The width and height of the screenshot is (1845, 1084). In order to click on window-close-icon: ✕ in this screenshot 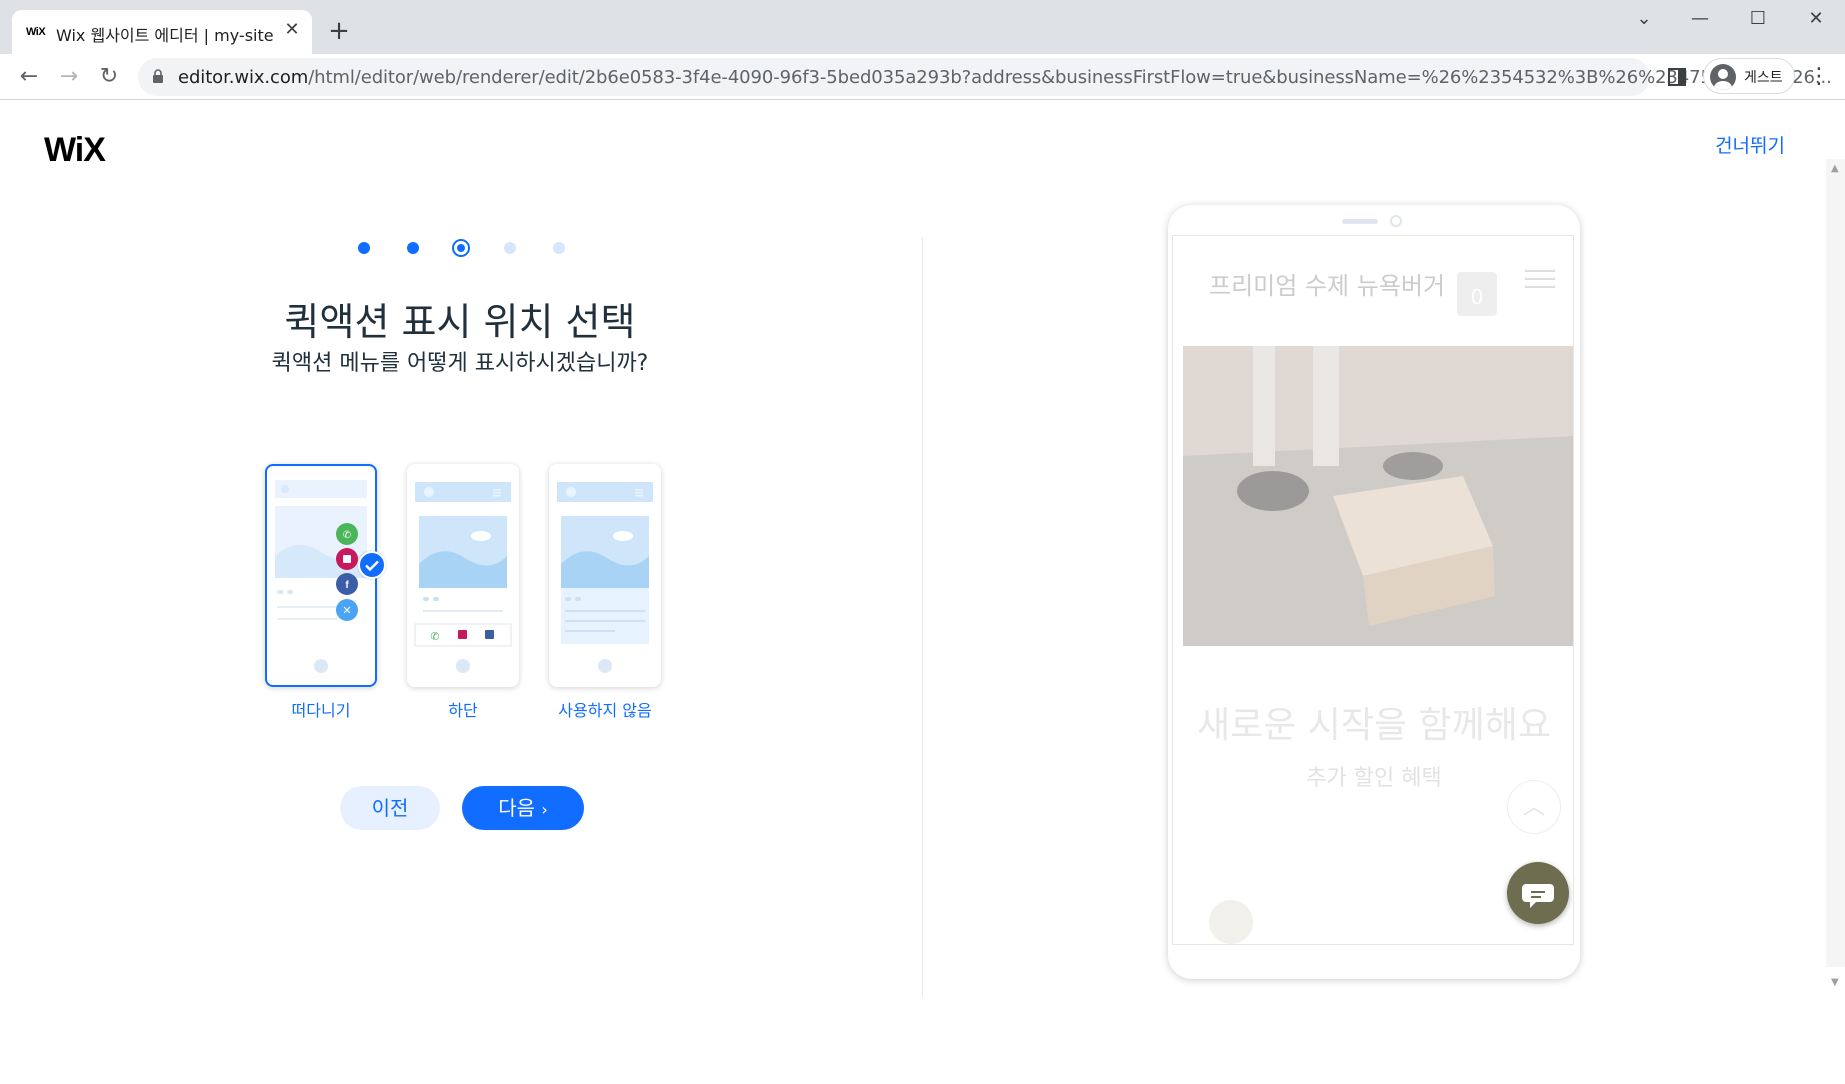, I will do `click(1816, 20)`.